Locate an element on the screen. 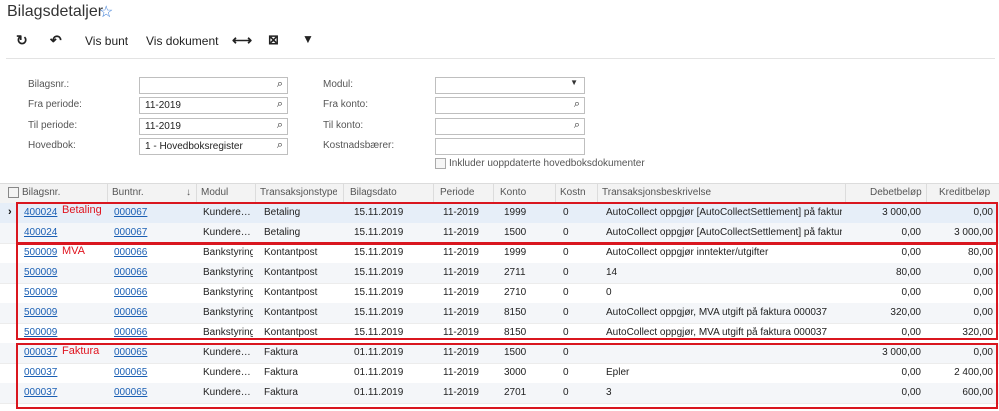  fra-periode-input: 11-2019 ⌕ is located at coordinates (213, 105).